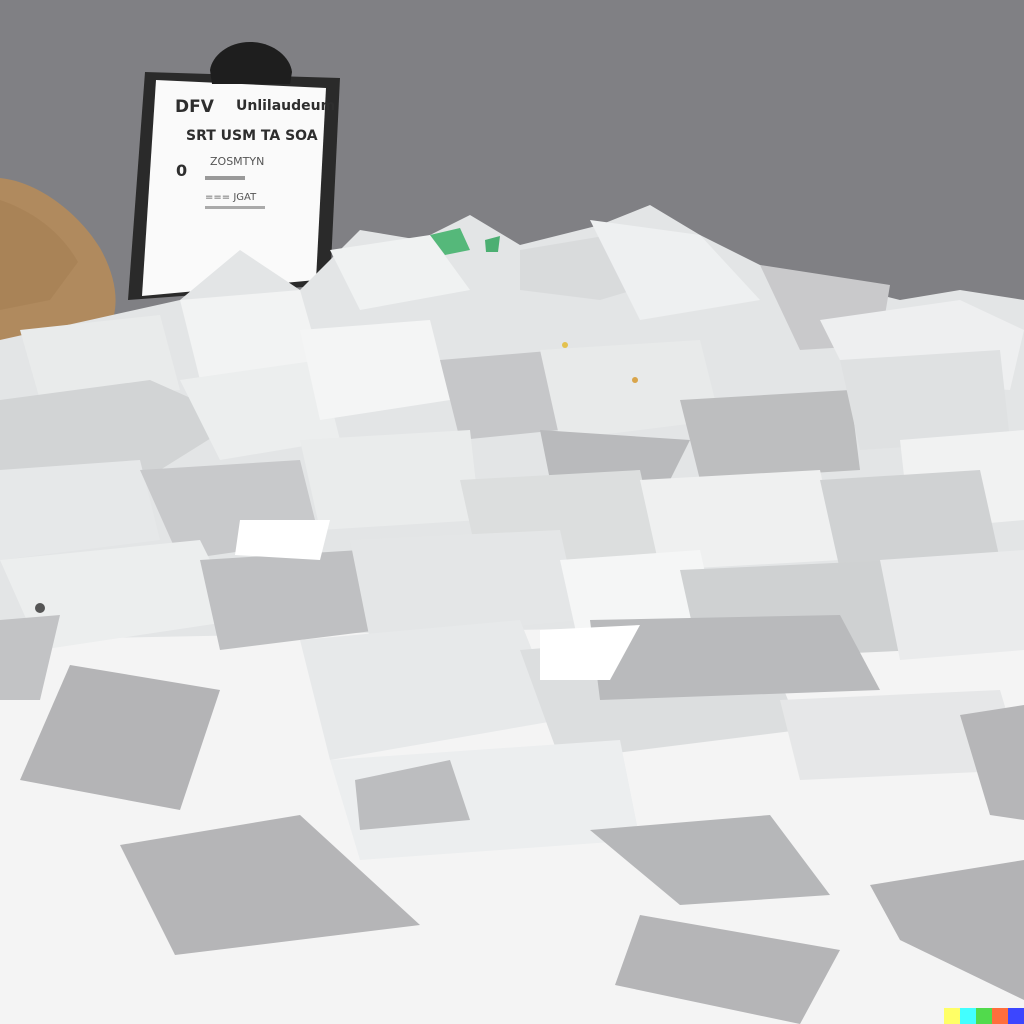  I want to click on color-bar-watermark, so click(984, 1016).